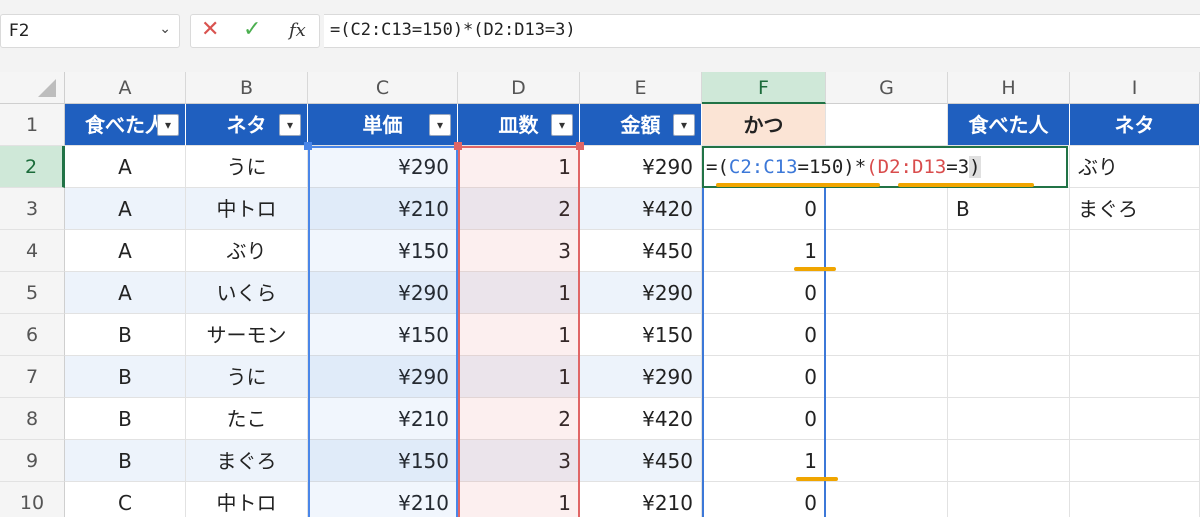  What do you see at coordinates (125, 209) in the screenshot?
I see `cell-a3: A` at bounding box center [125, 209].